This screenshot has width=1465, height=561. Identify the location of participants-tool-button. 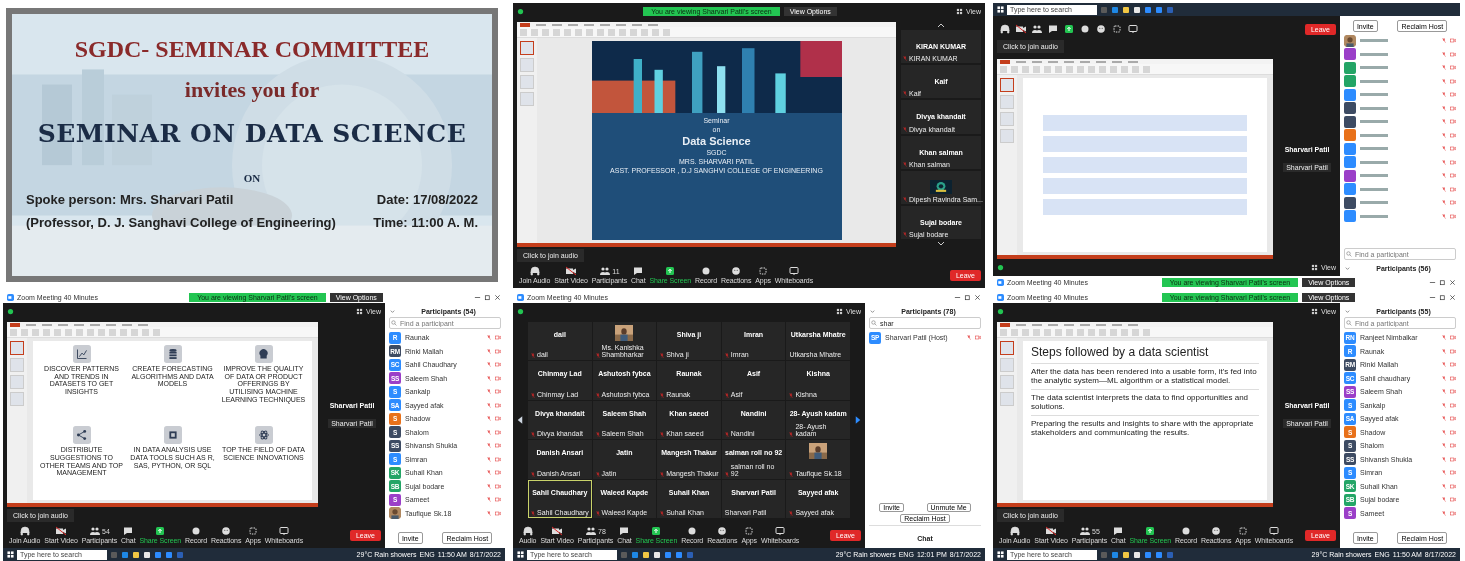
(1037, 29).